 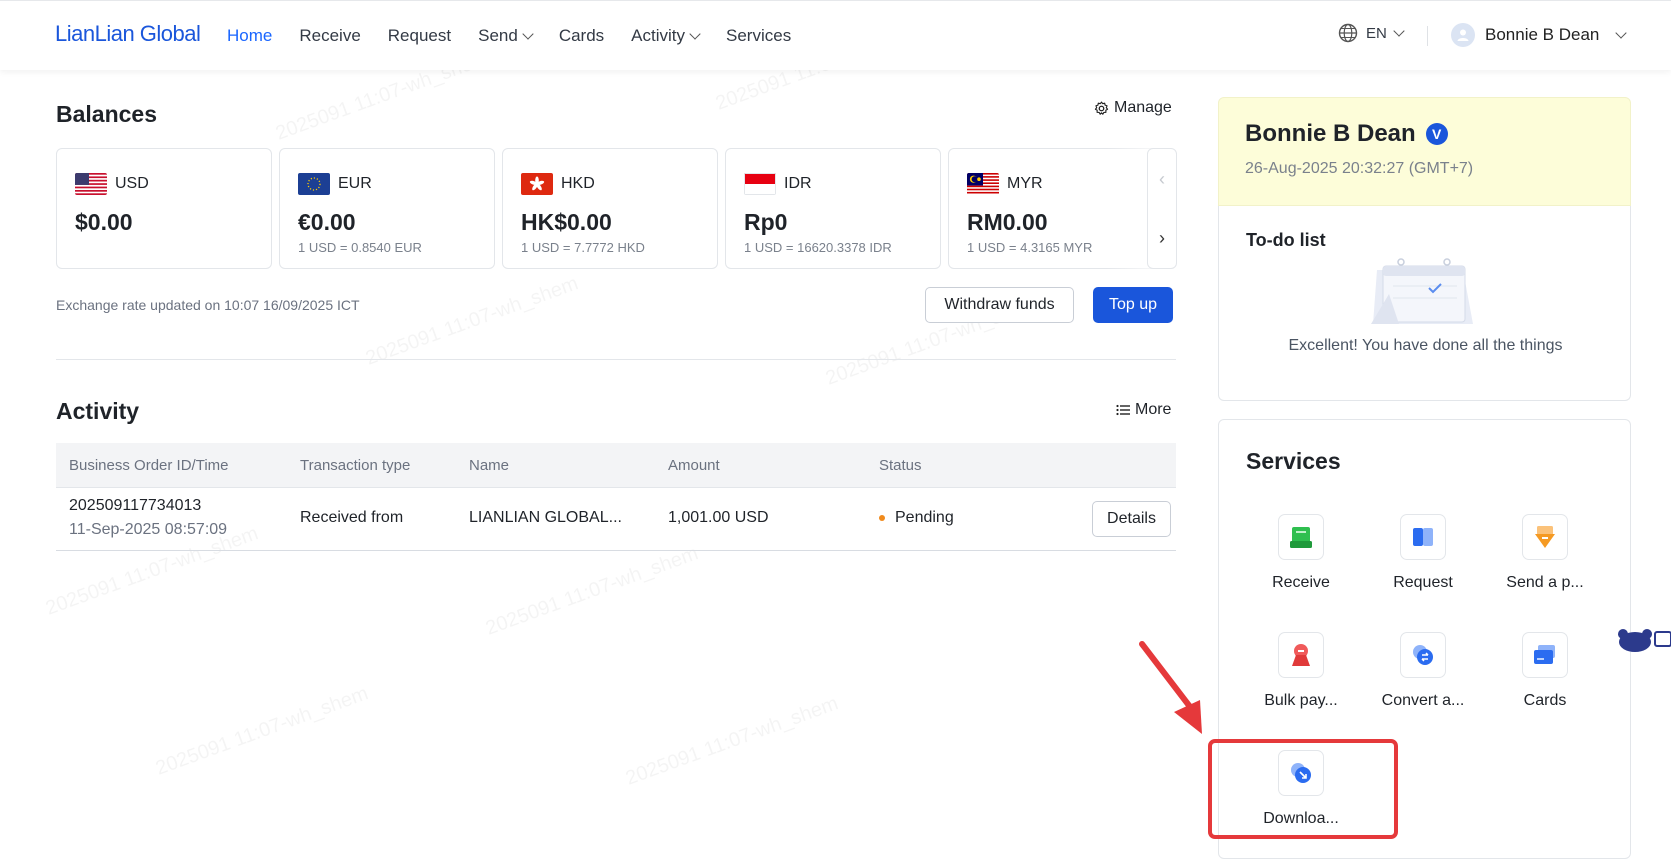 I want to click on service-request: Request, so click(x=1423, y=553).